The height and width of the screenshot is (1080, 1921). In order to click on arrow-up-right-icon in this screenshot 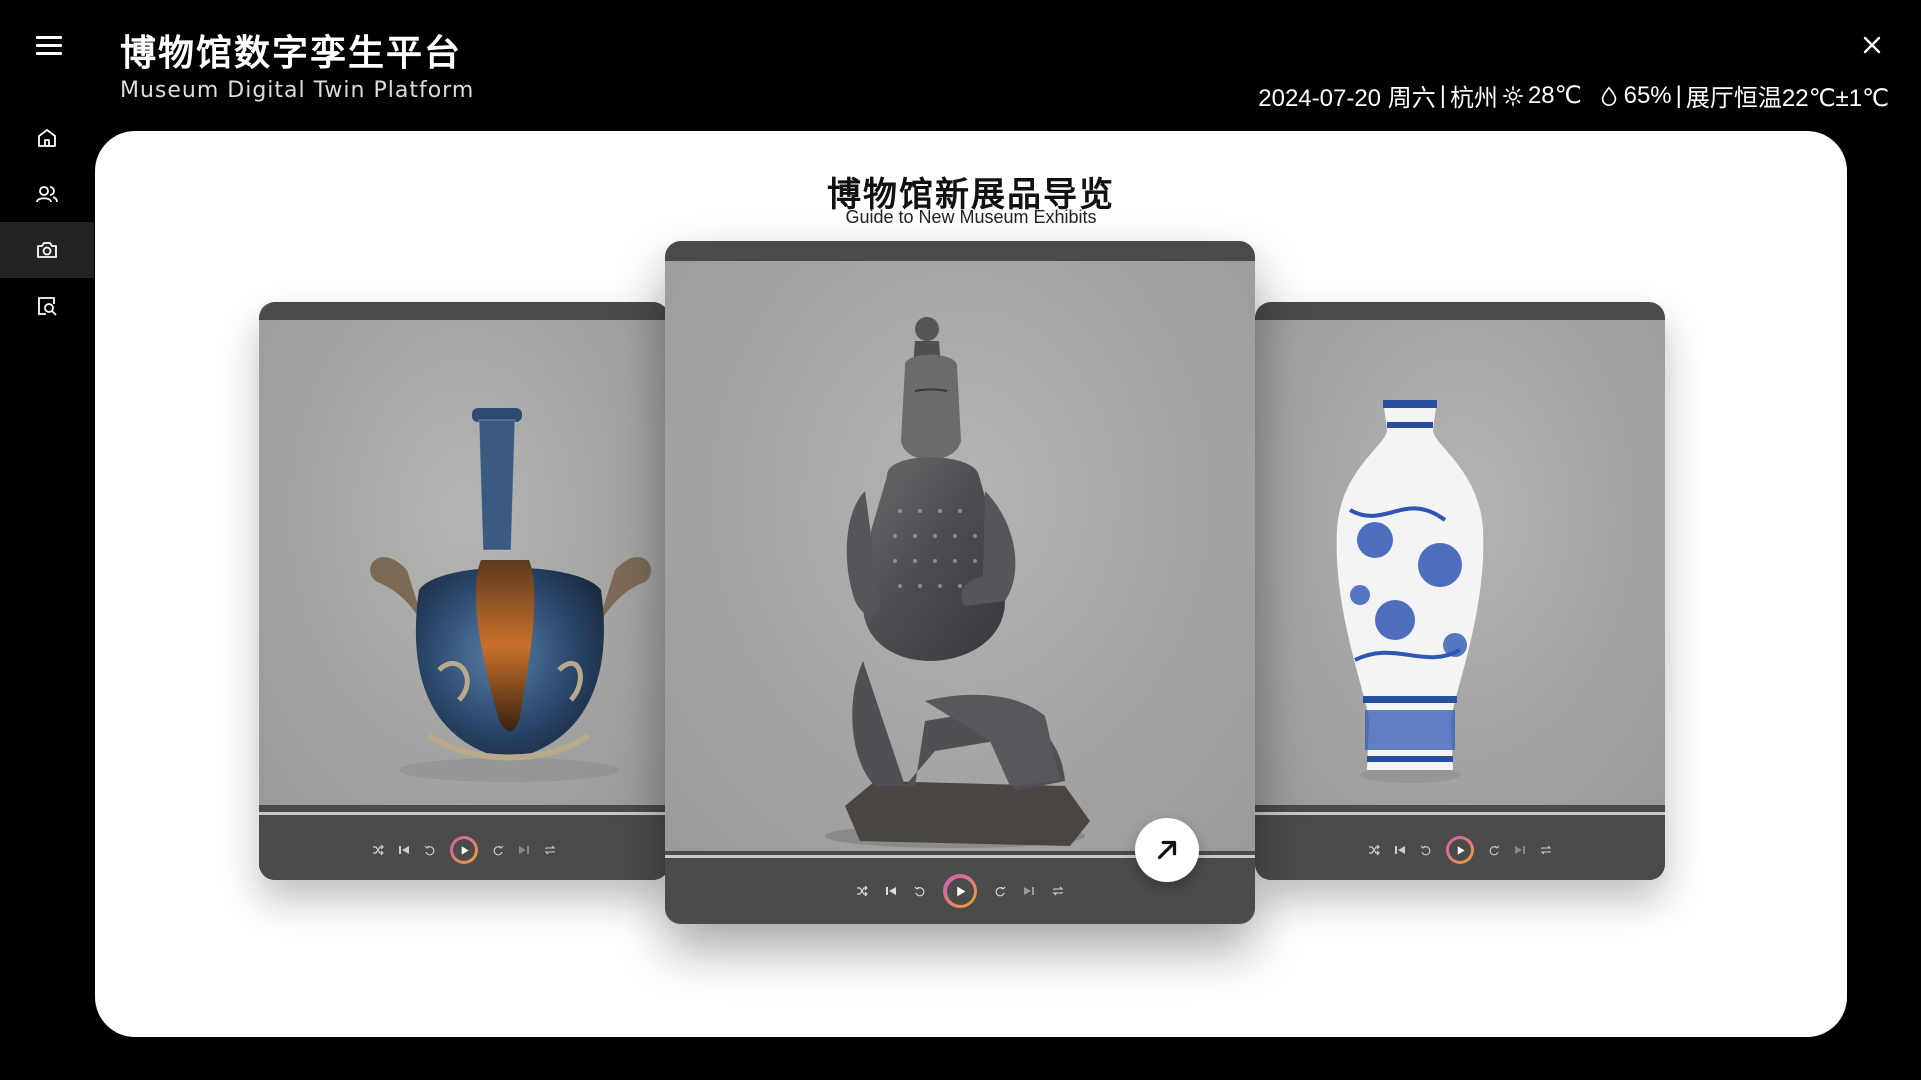, I will do `click(1167, 850)`.